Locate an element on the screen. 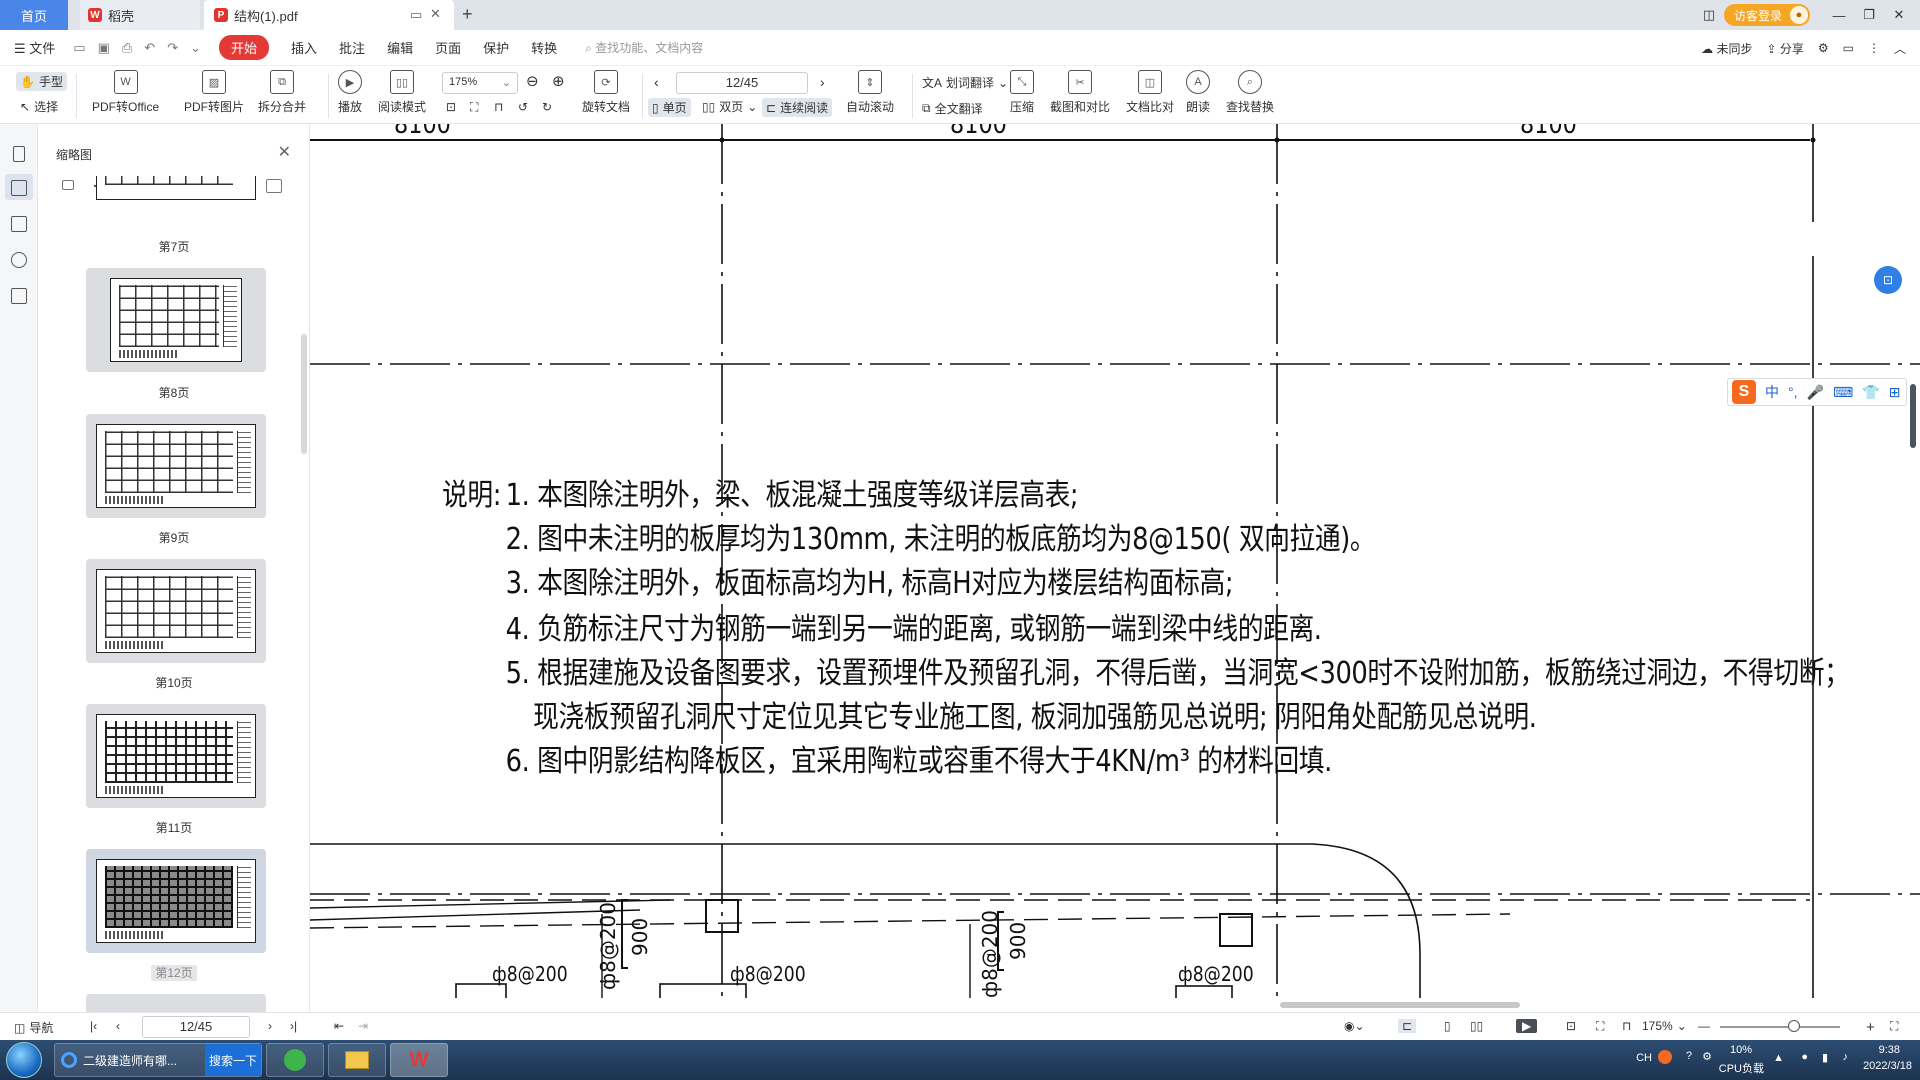 This screenshot has height=1080, width=1920. print-icon: ⎙ is located at coordinates (127, 48).